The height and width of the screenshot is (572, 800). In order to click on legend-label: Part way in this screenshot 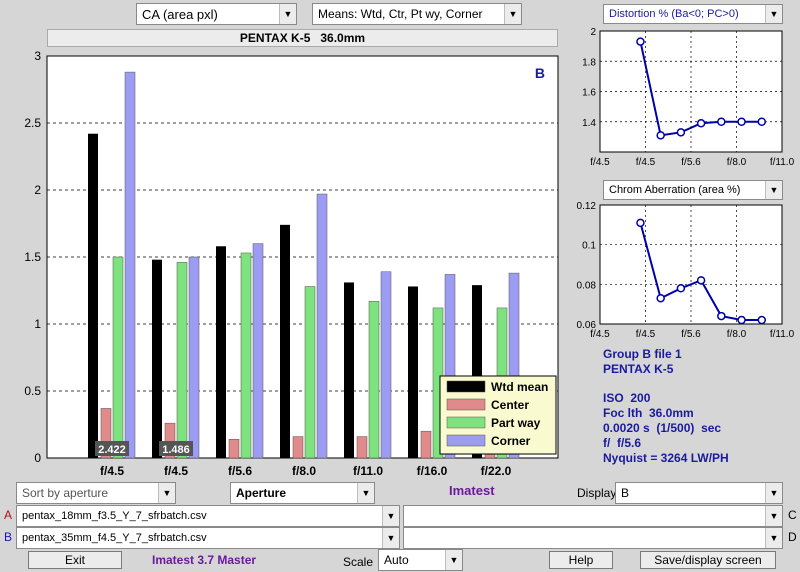, I will do `click(516, 423)`.